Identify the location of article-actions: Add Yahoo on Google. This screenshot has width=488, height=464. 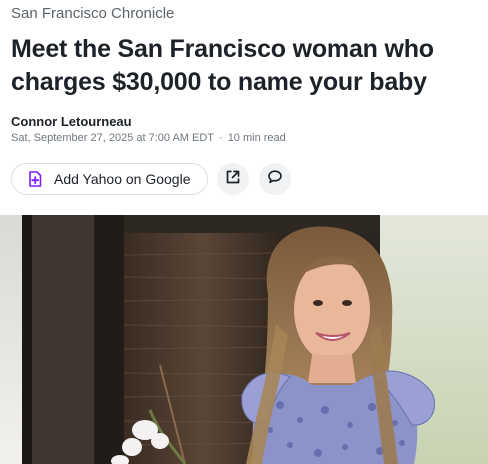
(151, 179).